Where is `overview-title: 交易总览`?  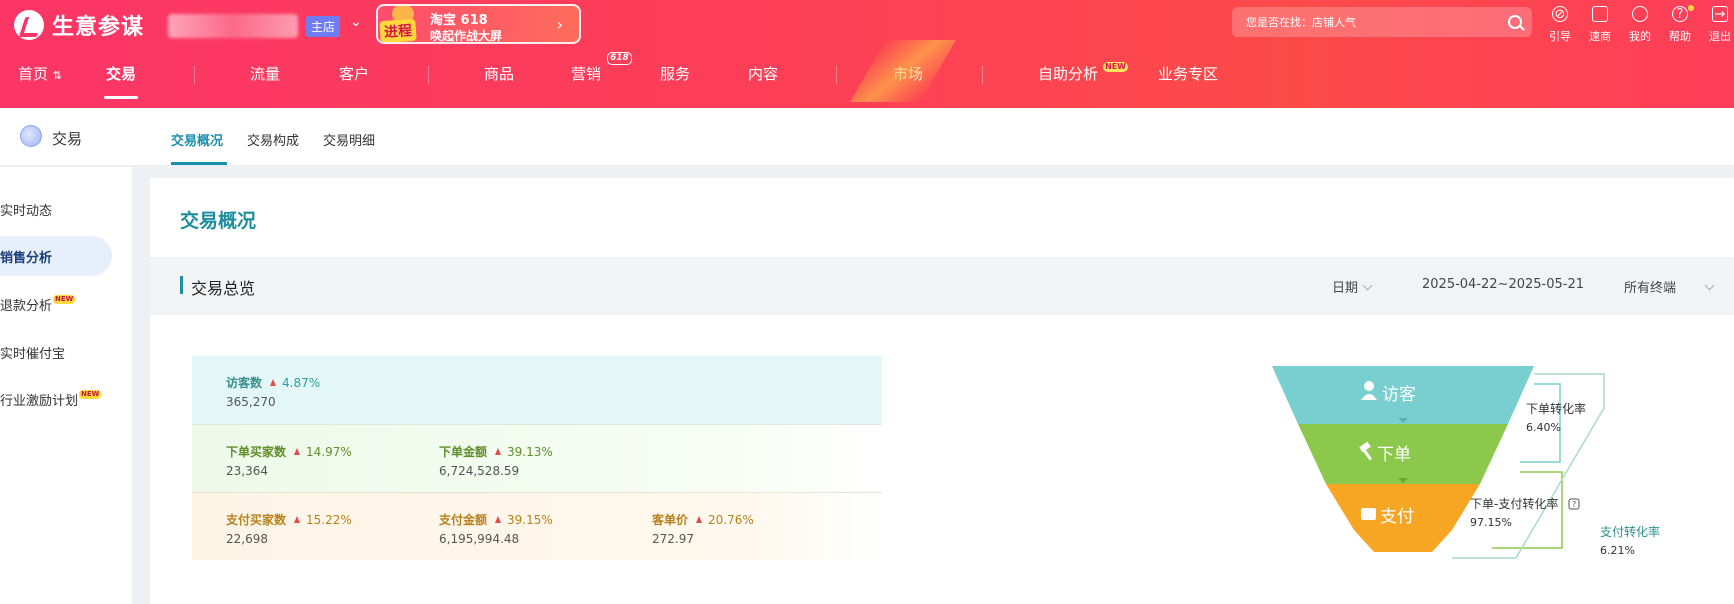
overview-title: 交易总览 is located at coordinates (223, 288).